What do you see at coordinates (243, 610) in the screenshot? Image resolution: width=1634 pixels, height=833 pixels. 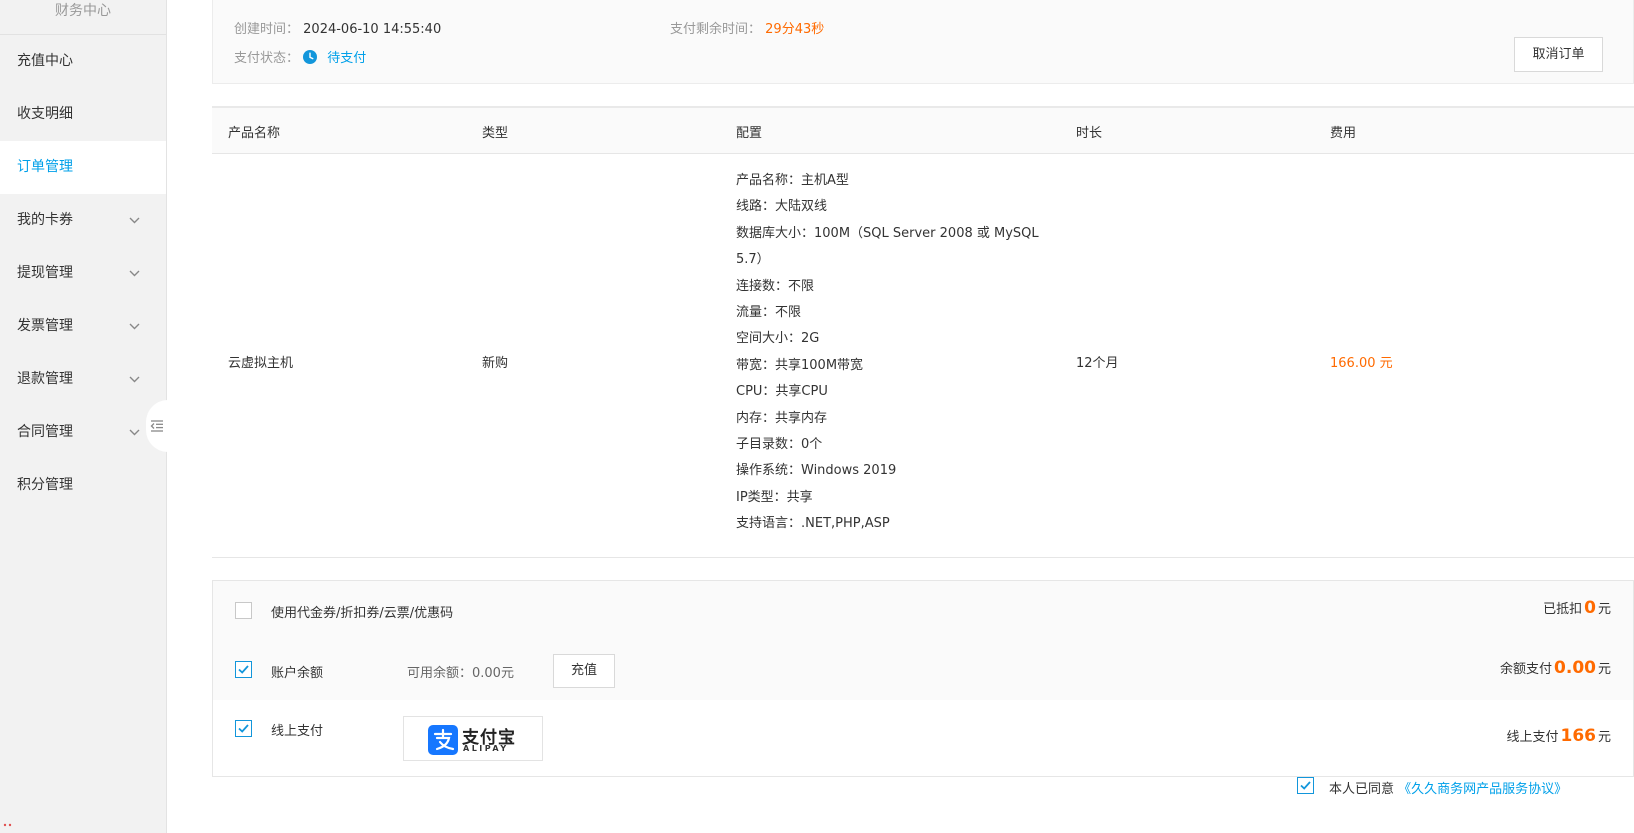 I see `coupon-checkbox` at bounding box center [243, 610].